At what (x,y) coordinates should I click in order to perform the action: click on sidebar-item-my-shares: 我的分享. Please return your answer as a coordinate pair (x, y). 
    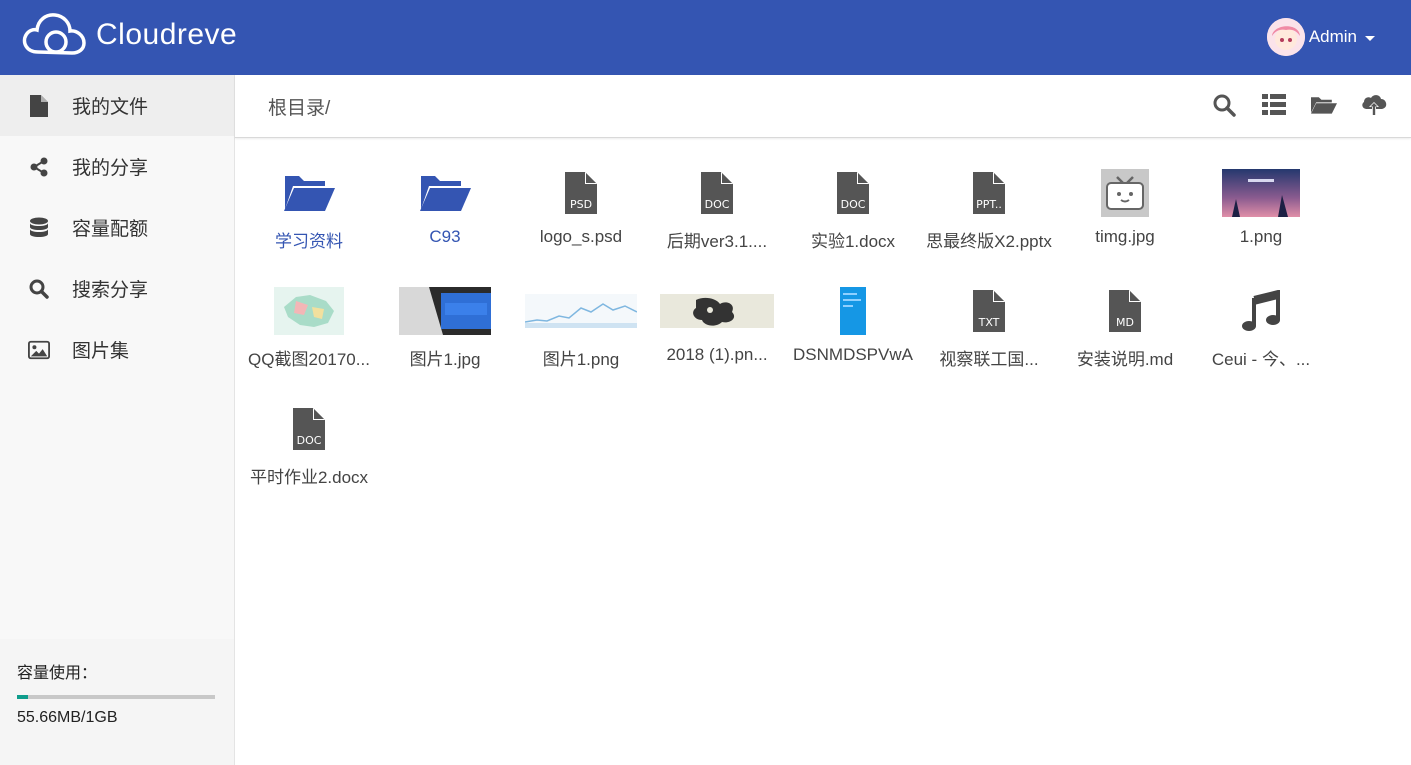
    Looking at the image, I should click on (117, 166).